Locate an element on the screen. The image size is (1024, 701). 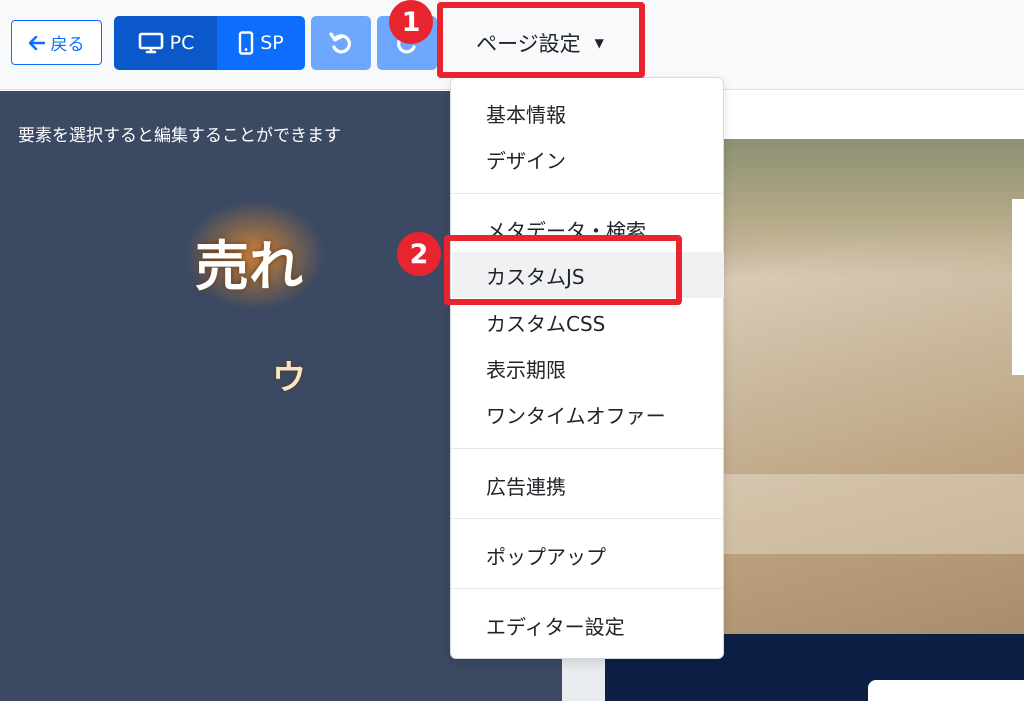
back-button-label: 戻る is located at coordinates (67, 45).